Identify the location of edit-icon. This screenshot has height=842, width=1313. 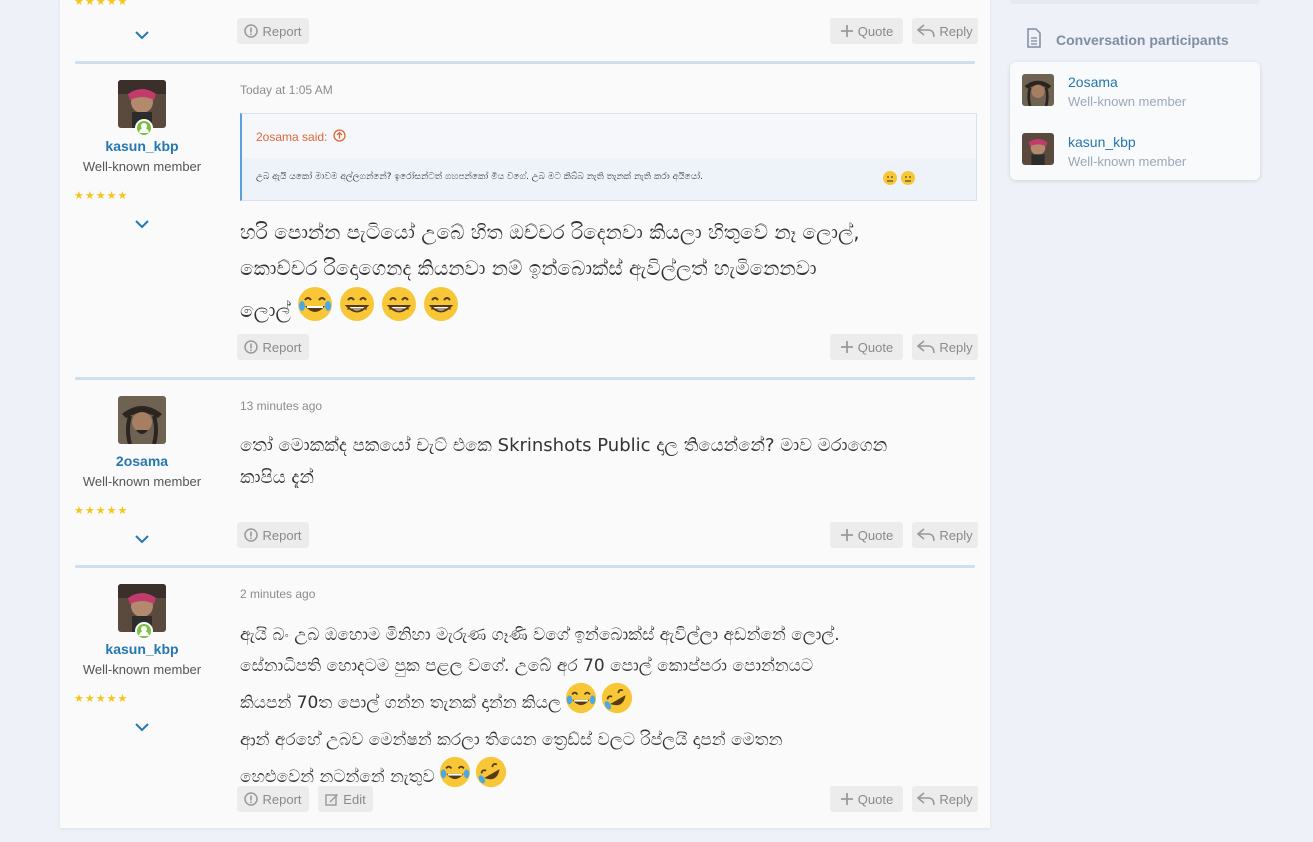
(332, 799).